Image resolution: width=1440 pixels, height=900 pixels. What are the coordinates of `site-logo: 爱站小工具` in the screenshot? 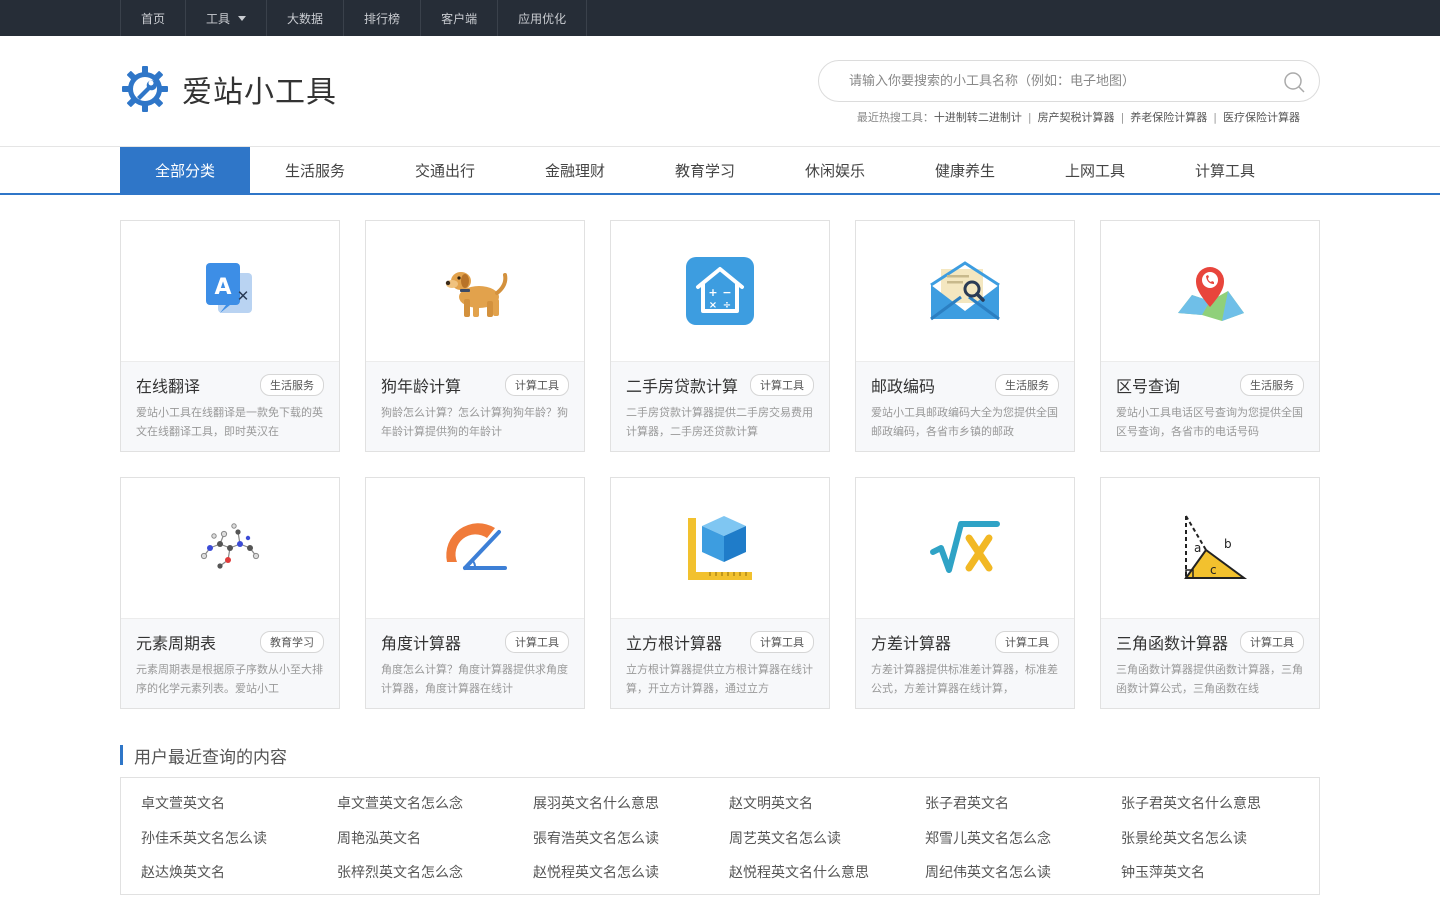 It's located at (228, 89).